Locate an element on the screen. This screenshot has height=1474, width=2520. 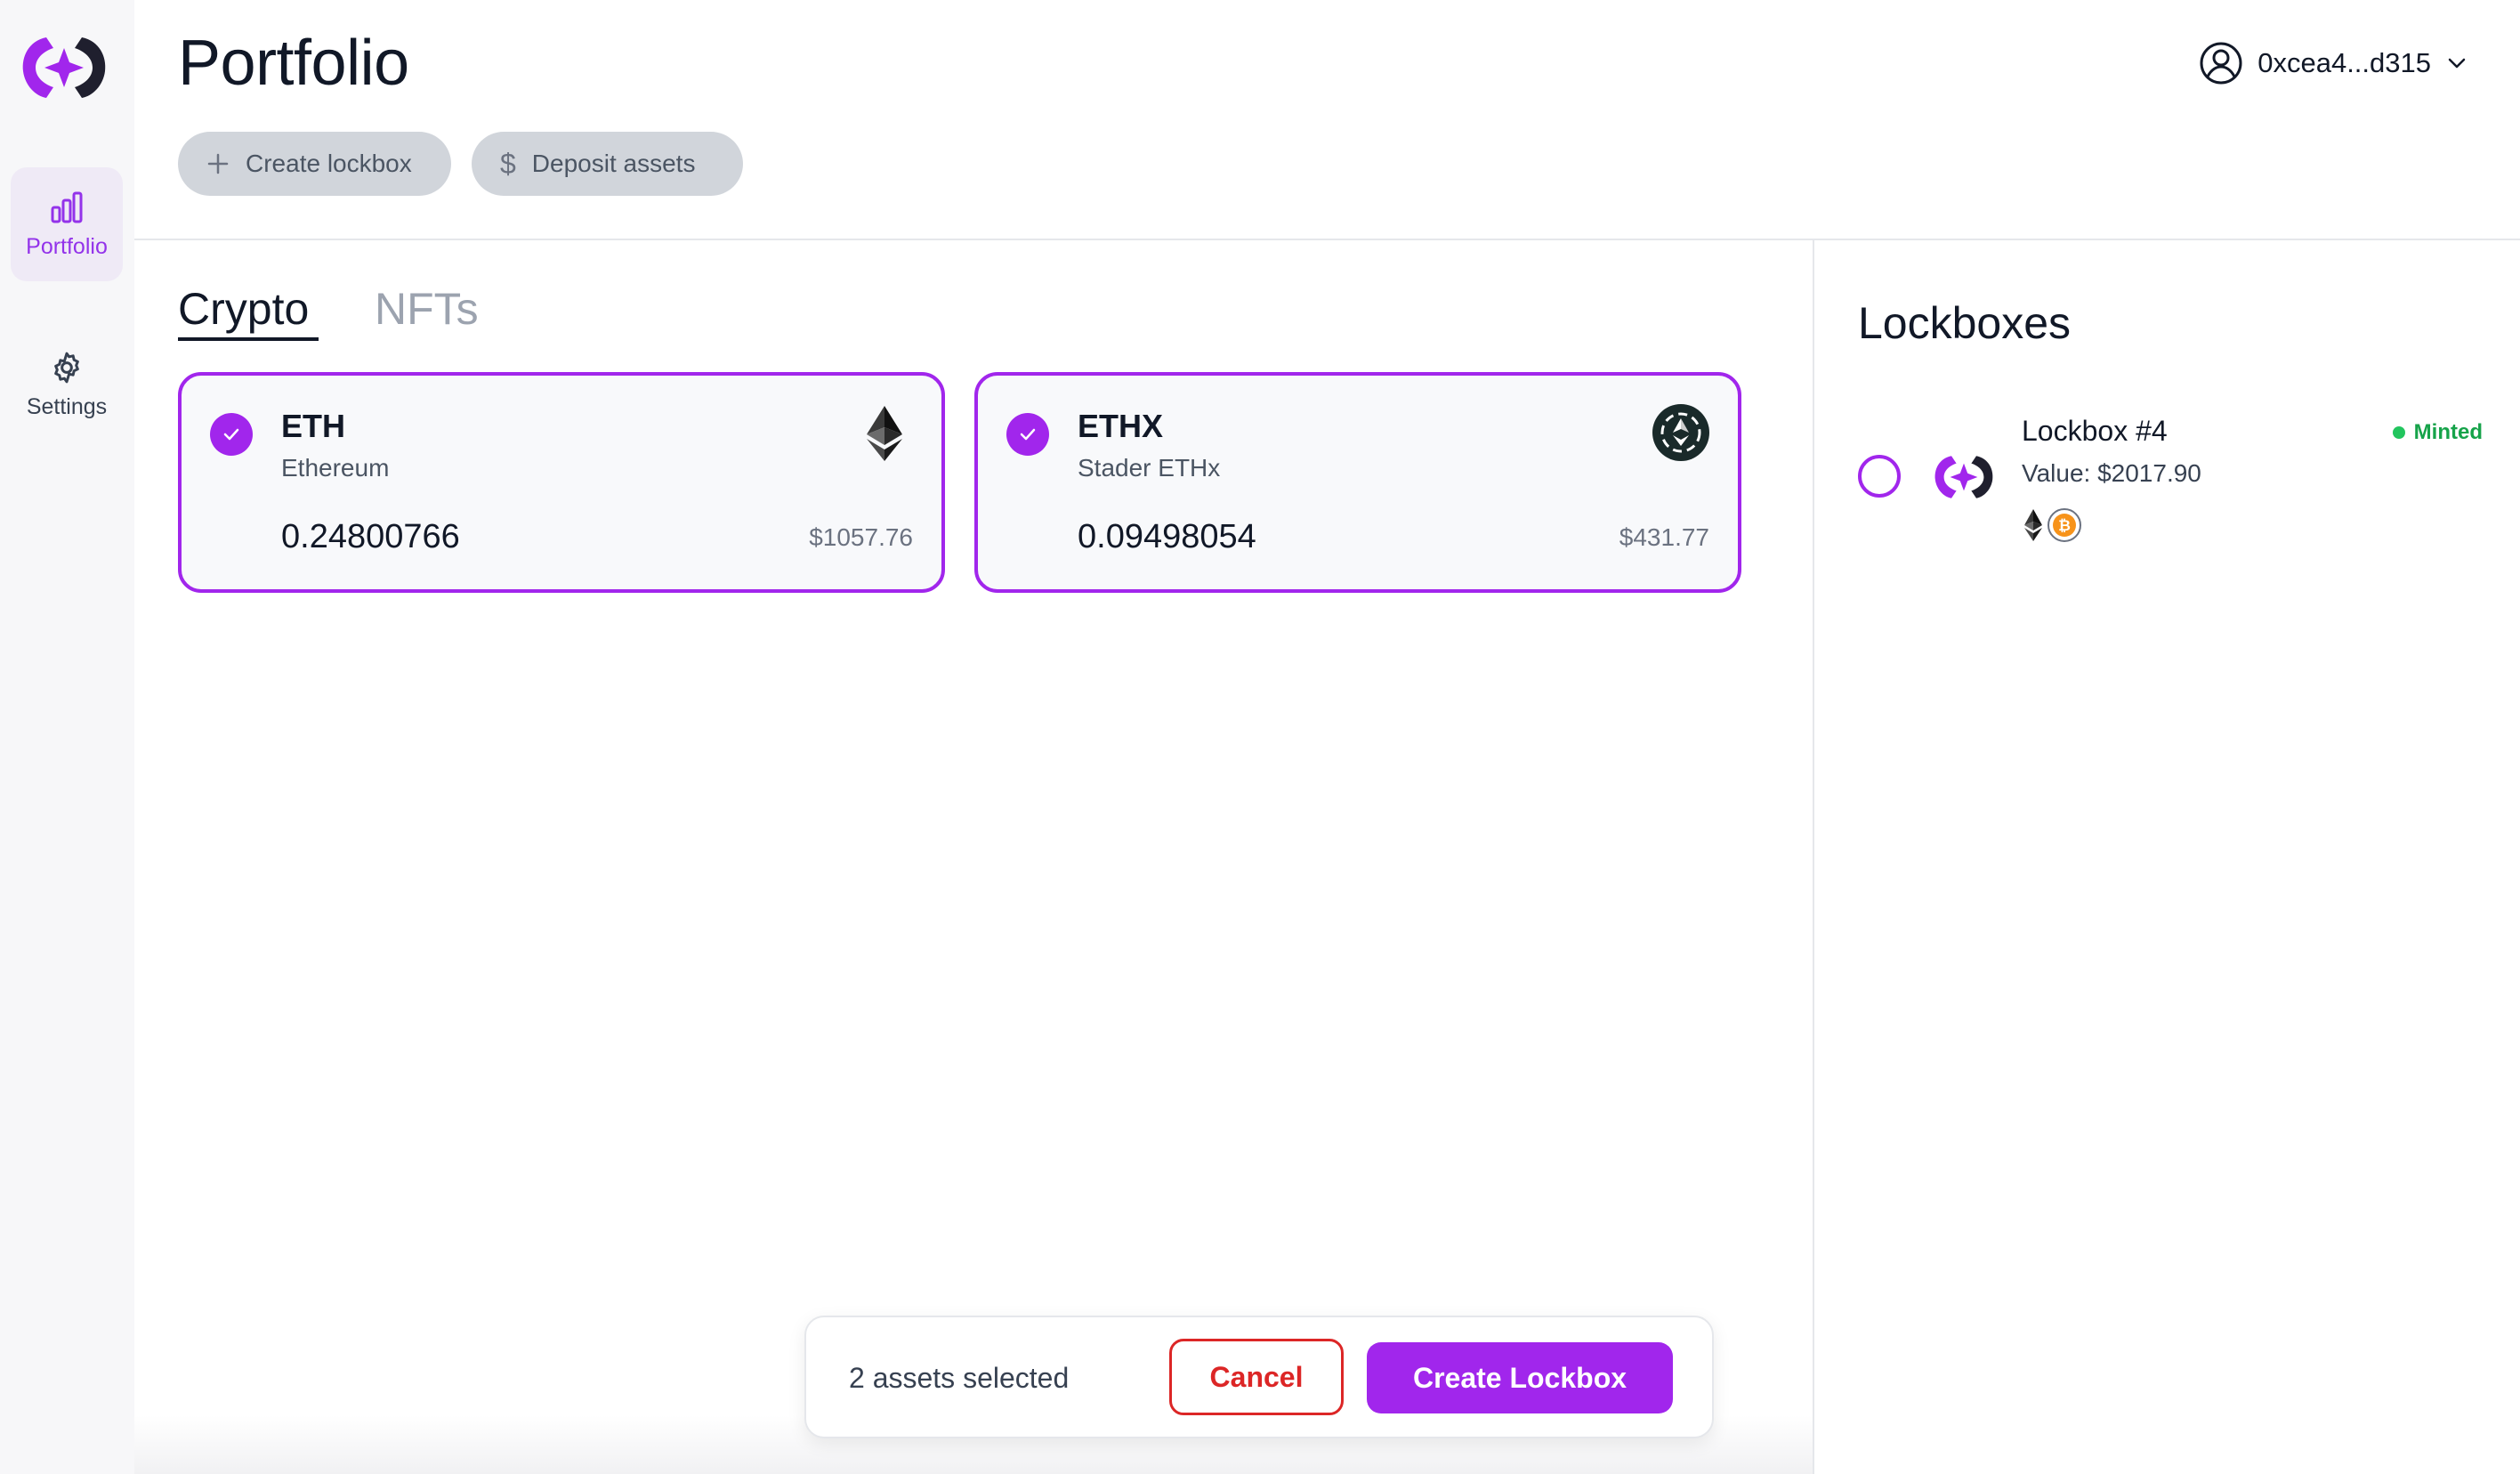
sidebar-item-portfolio: Portfolio is located at coordinates (67, 224).